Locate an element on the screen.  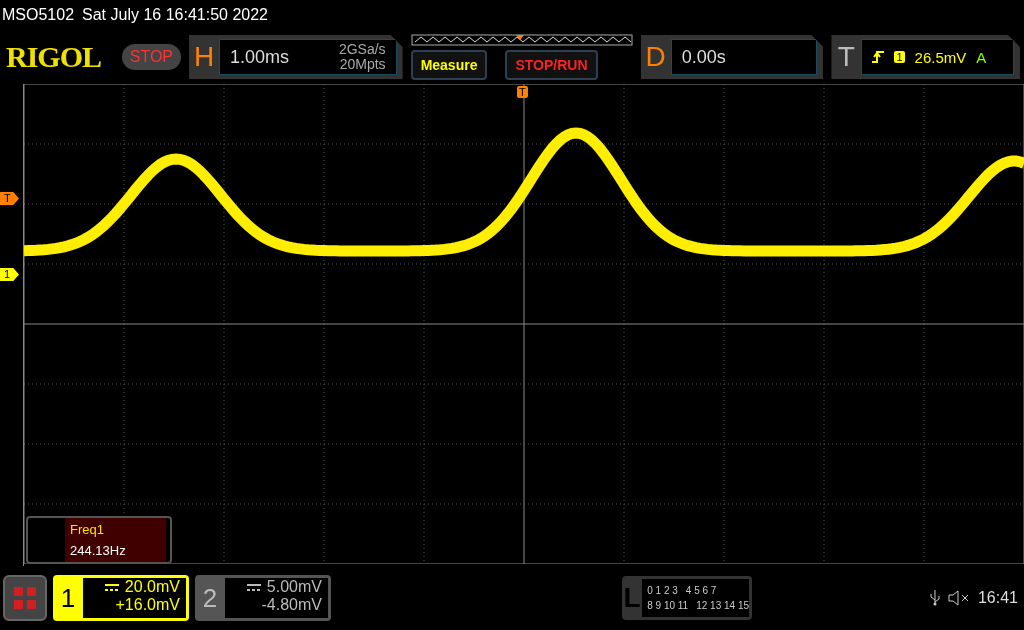
measure-button: Measure is located at coordinates (449, 65).